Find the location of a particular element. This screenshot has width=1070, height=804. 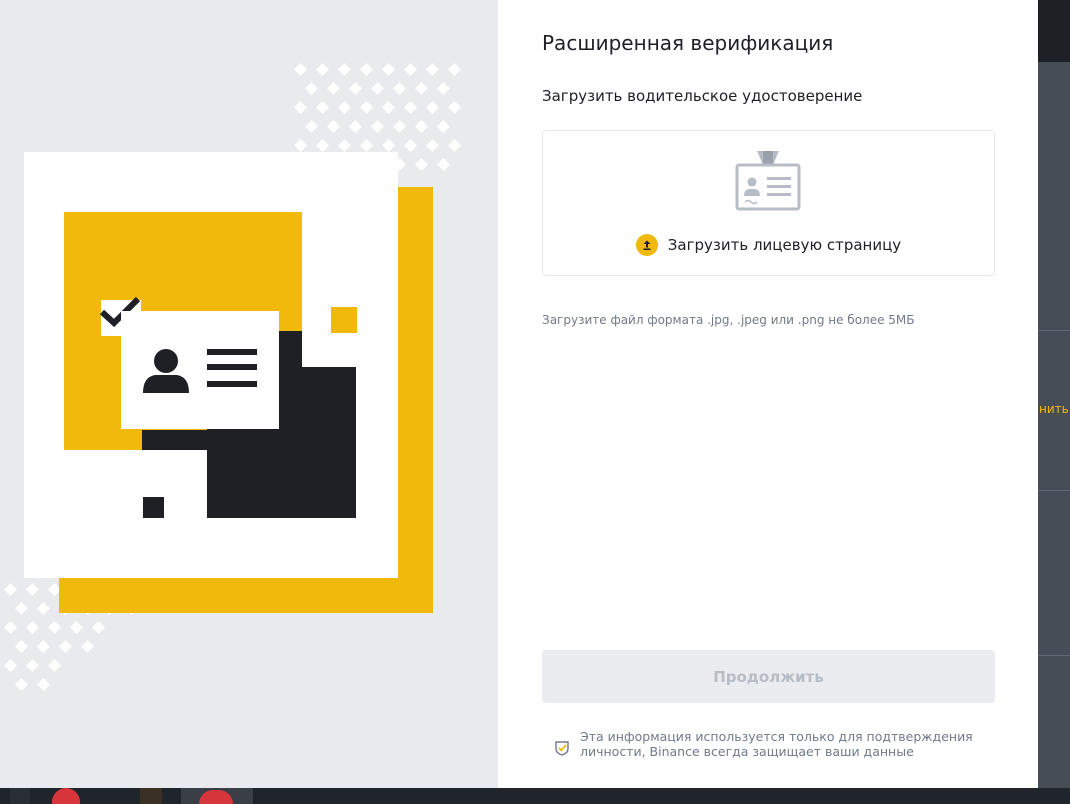

taskbar-active-app is located at coordinates (217, 796).